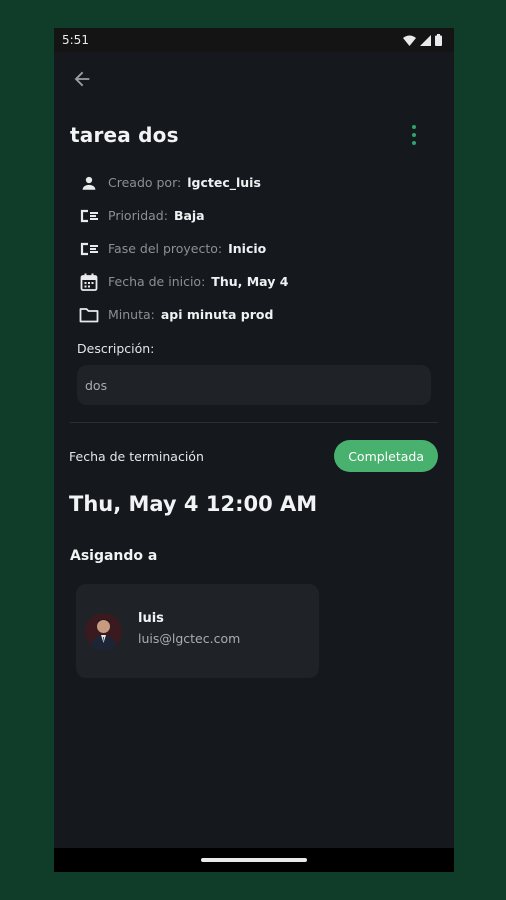  I want to click on assigned-heading: Asigando a, so click(114, 556).